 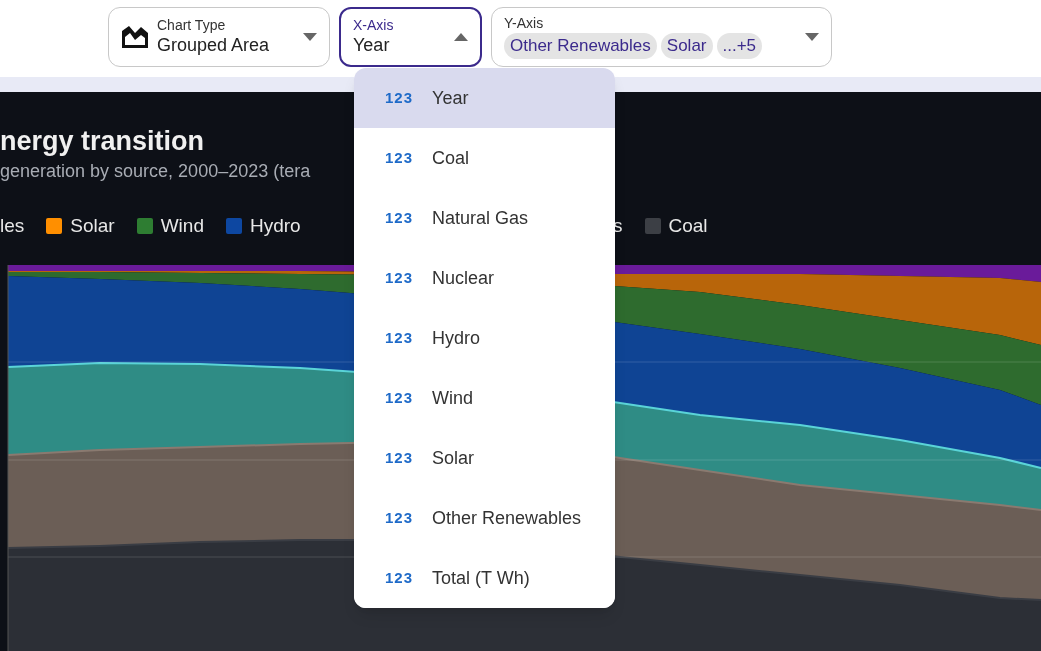 What do you see at coordinates (484, 518) in the screenshot?
I see `menu-item: 123 Other Renewables` at bounding box center [484, 518].